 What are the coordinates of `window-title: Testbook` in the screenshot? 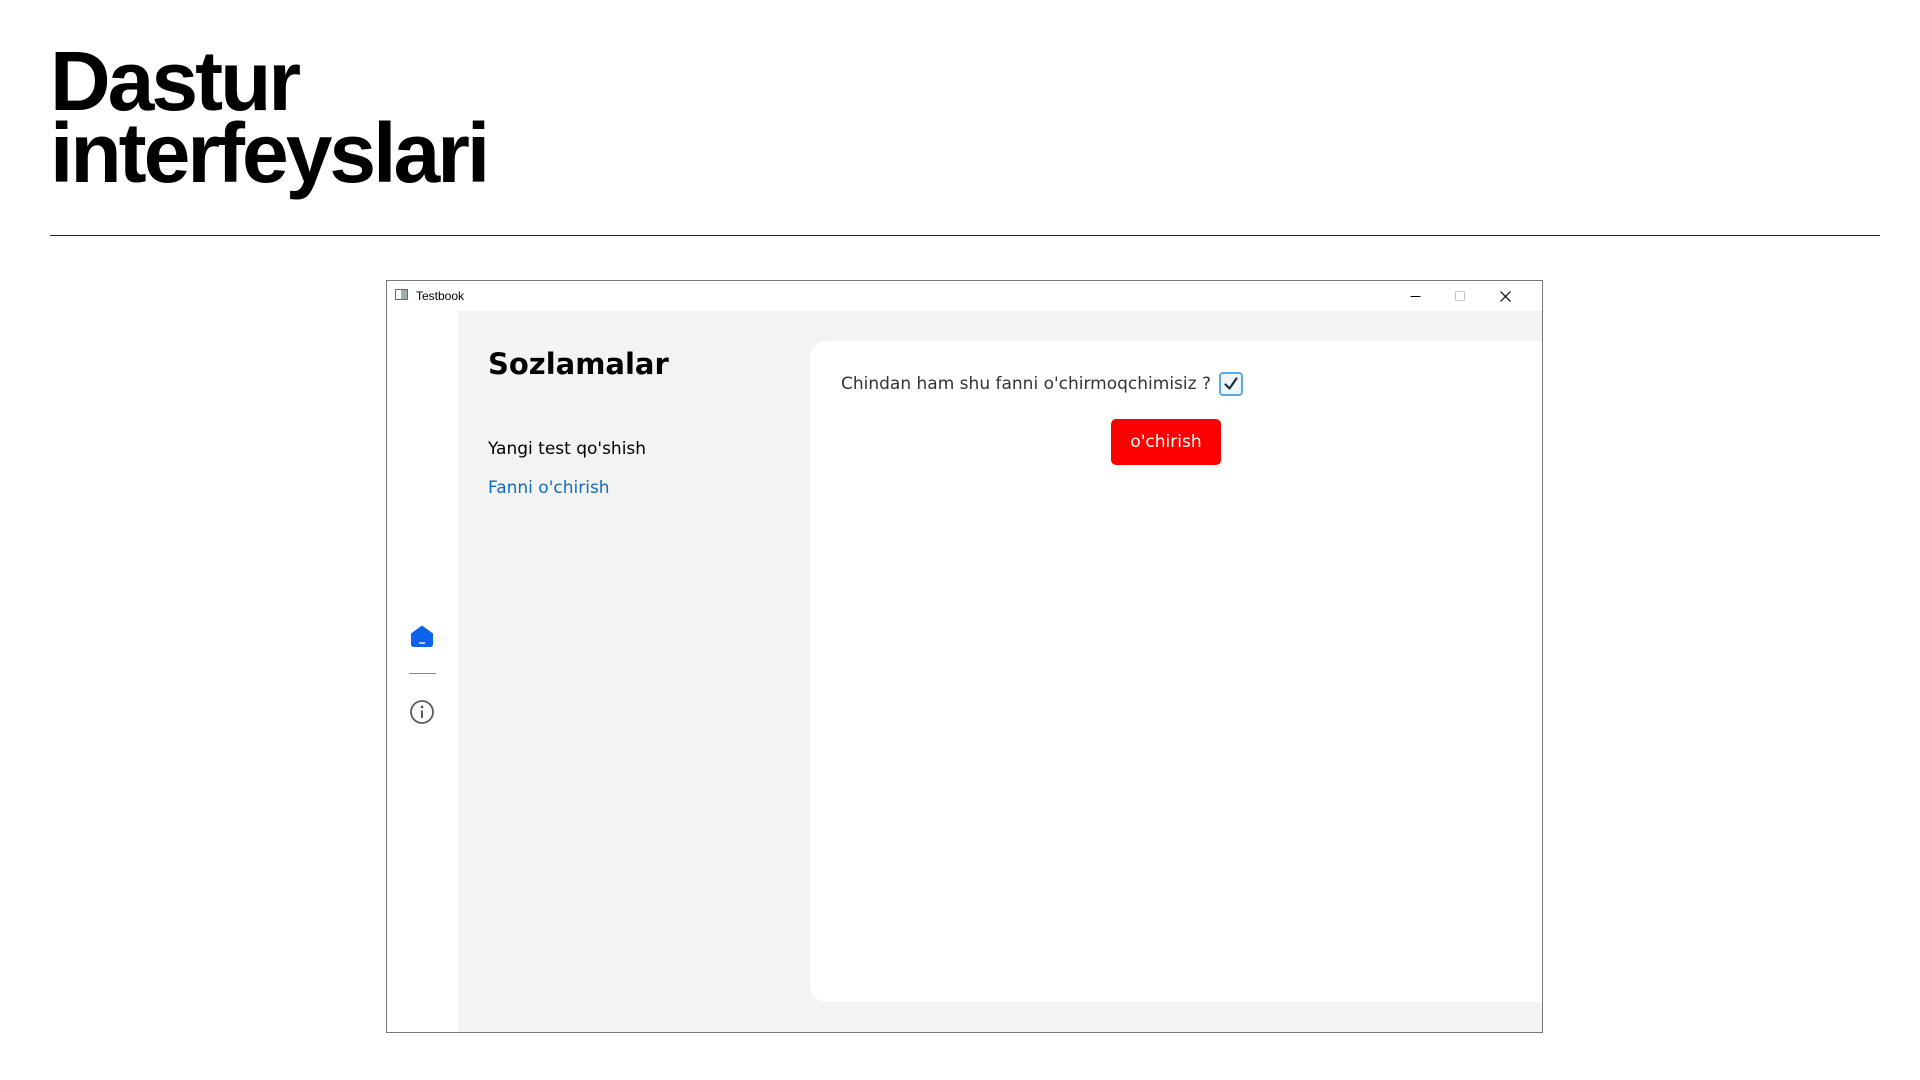 It's located at (440, 296).